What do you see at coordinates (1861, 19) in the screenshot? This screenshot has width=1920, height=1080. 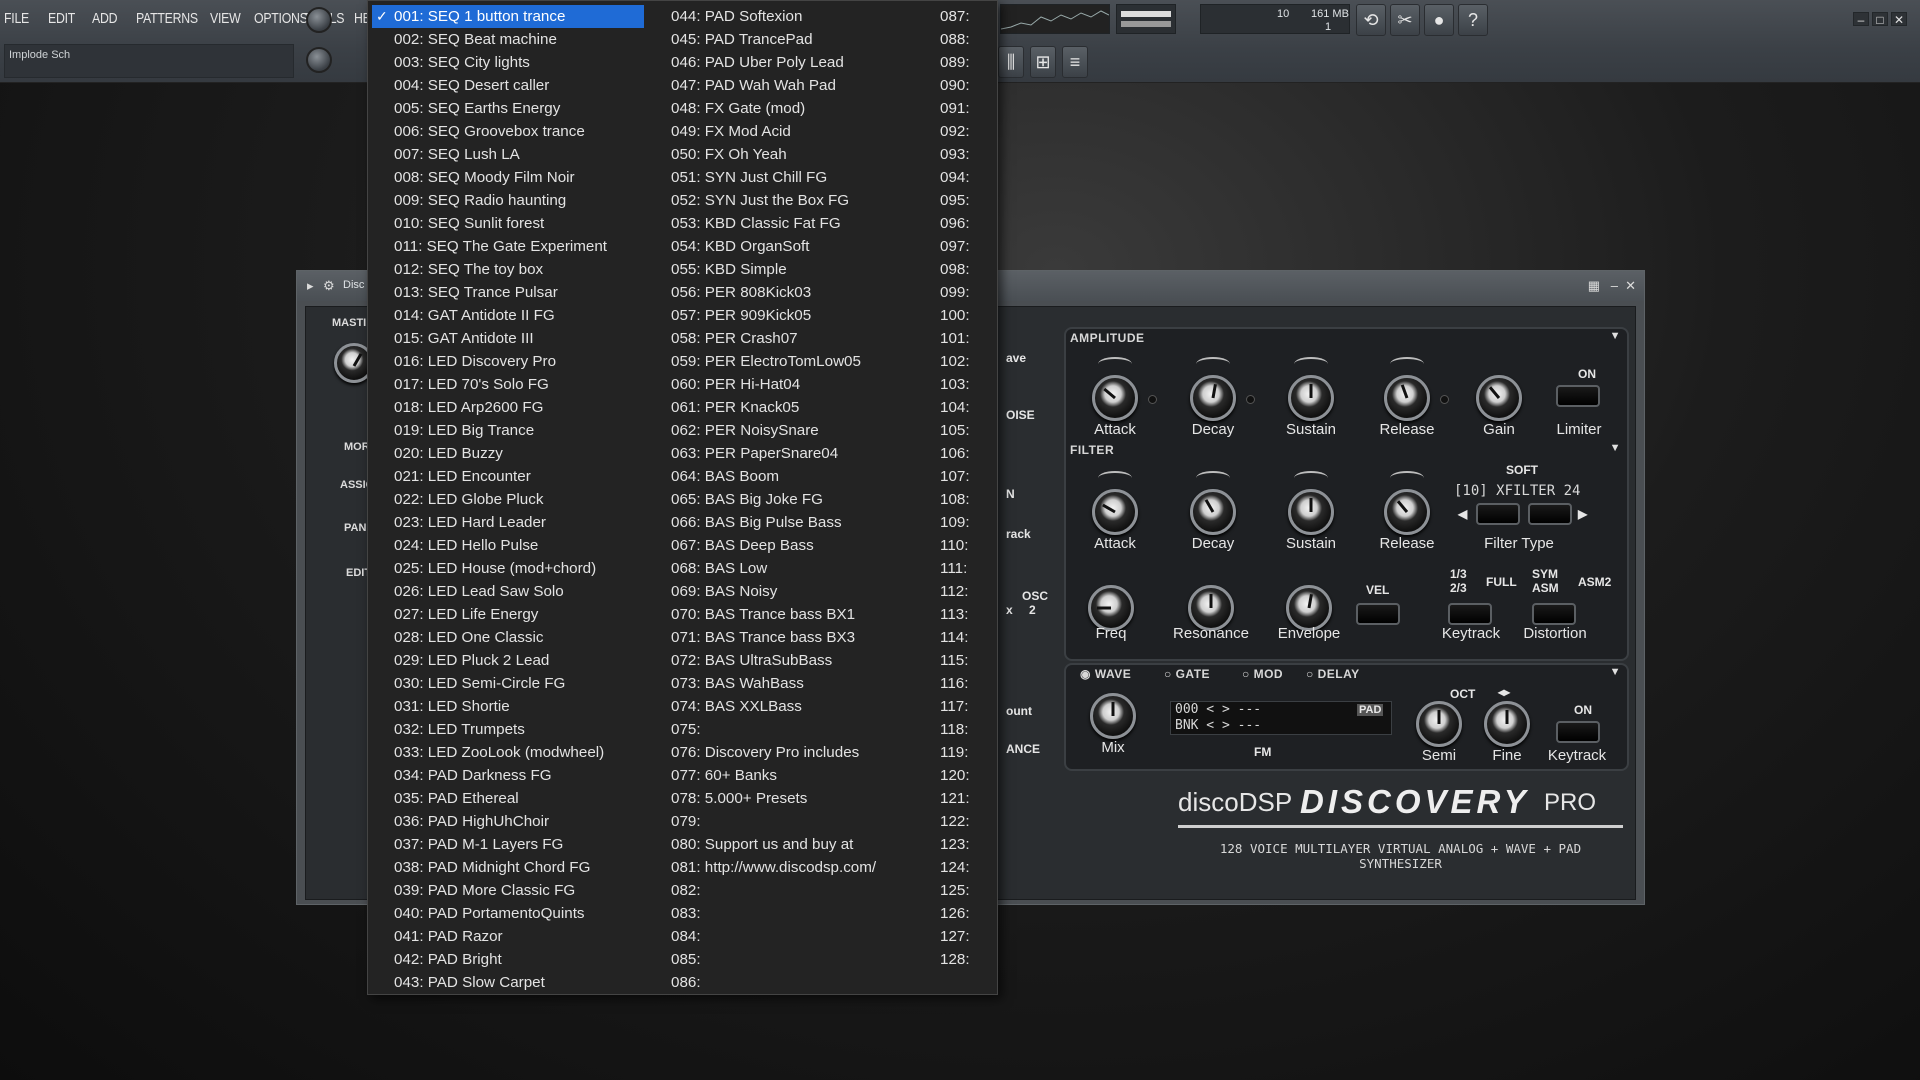 I see `minimize-icon: –` at bounding box center [1861, 19].